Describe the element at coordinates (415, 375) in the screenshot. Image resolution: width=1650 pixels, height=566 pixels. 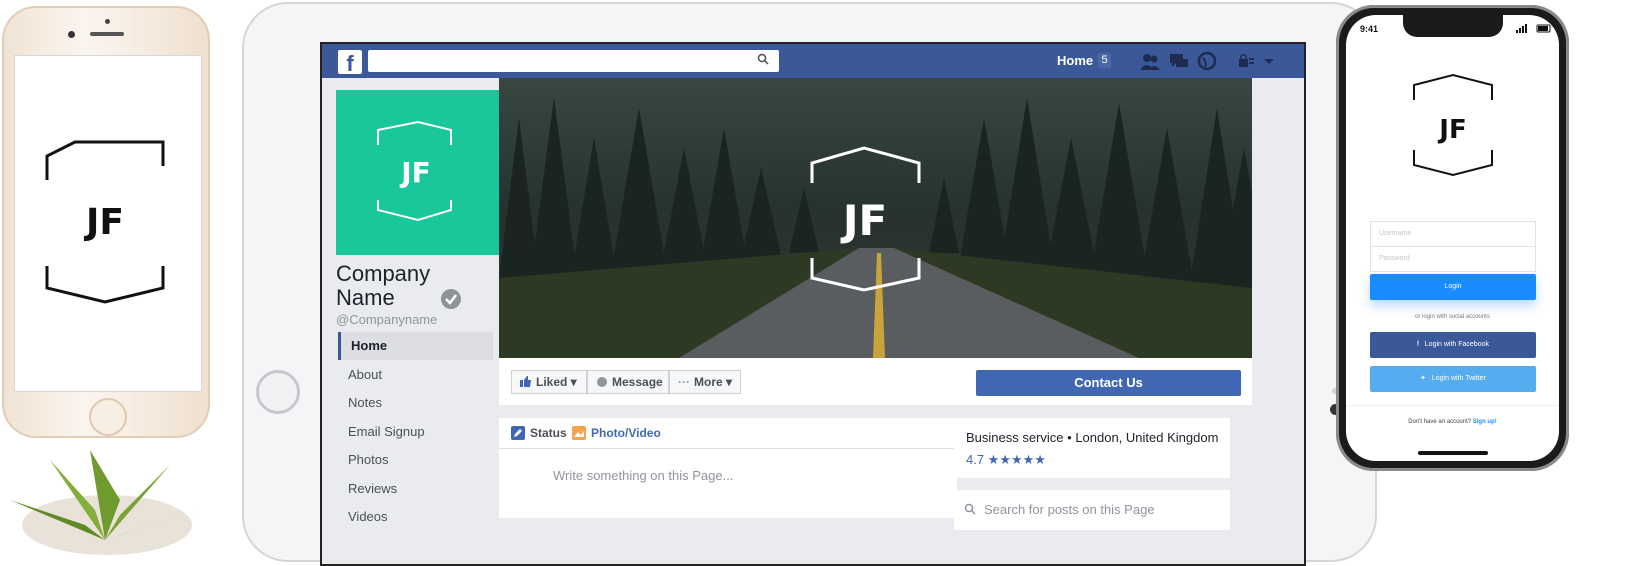
I see `nav-item-about: About` at that location.